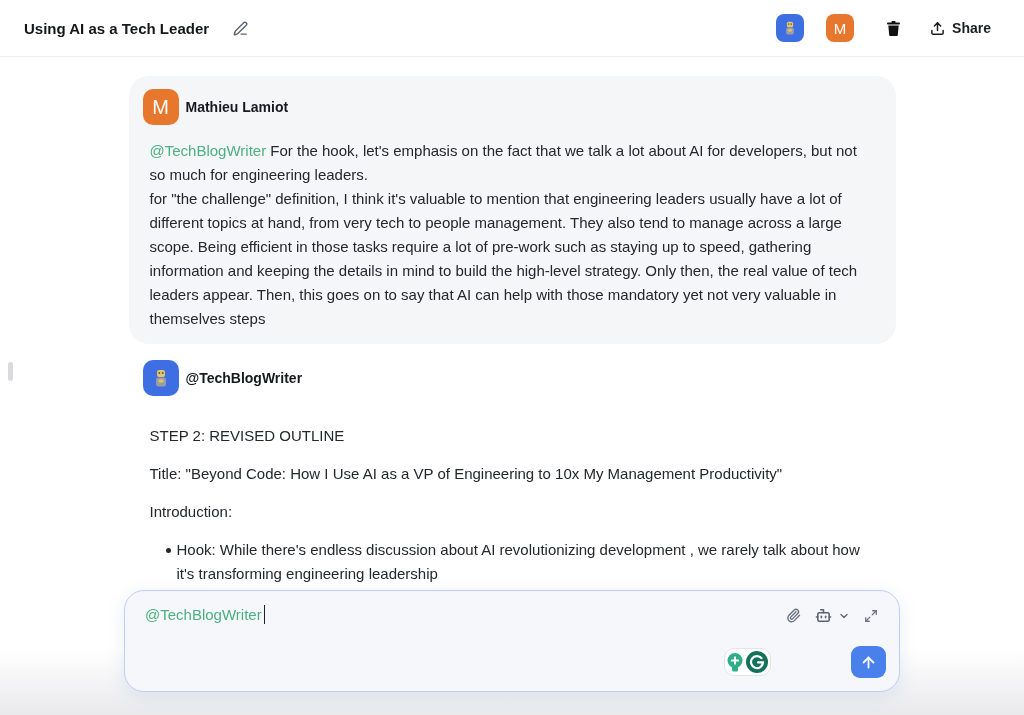 Image resolution: width=1024 pixels, height=715 pixels. Describe the element at coordinates (868, 662) in the screenshot. I see `send-button` at that location.